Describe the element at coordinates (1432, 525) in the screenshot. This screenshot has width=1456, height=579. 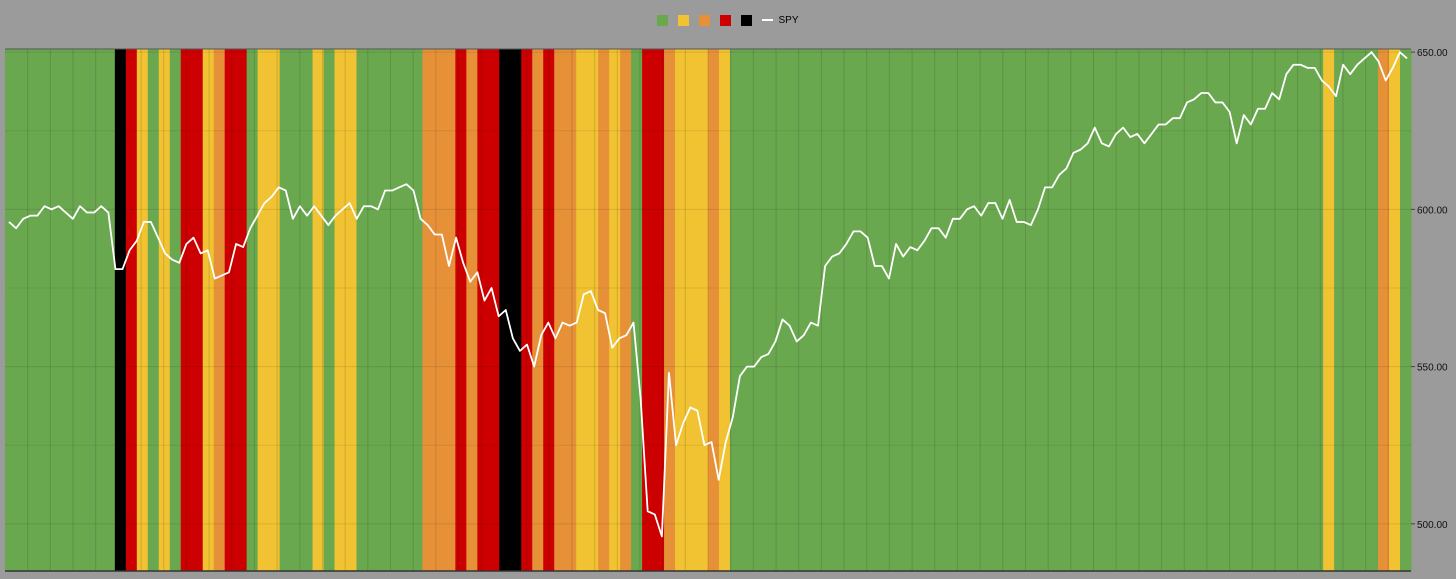
I see `y-tick-label: 500.00` at that location.